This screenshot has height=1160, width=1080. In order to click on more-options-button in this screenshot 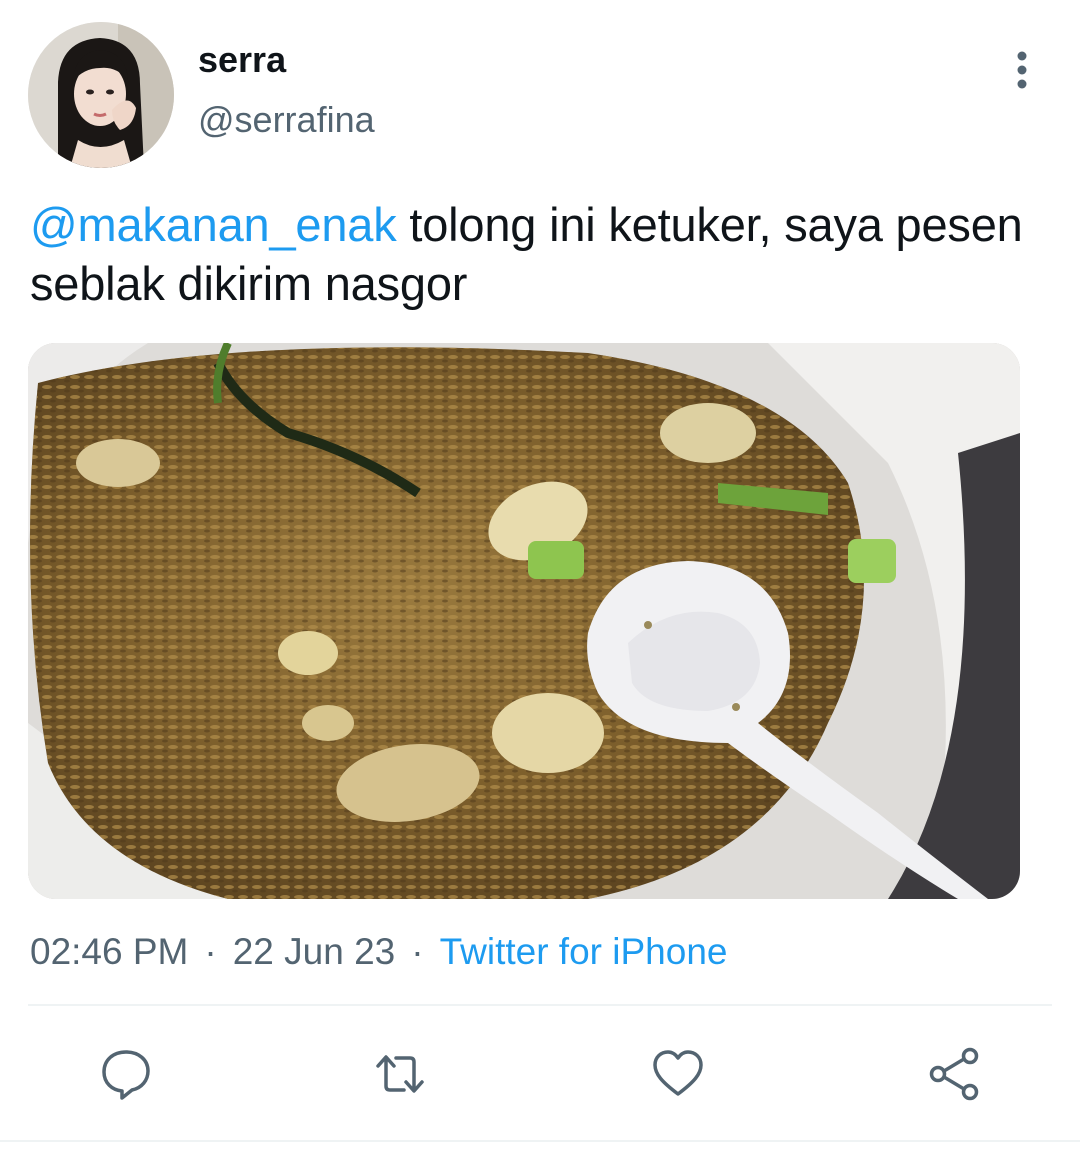, I will do `click(1022, 70)`.